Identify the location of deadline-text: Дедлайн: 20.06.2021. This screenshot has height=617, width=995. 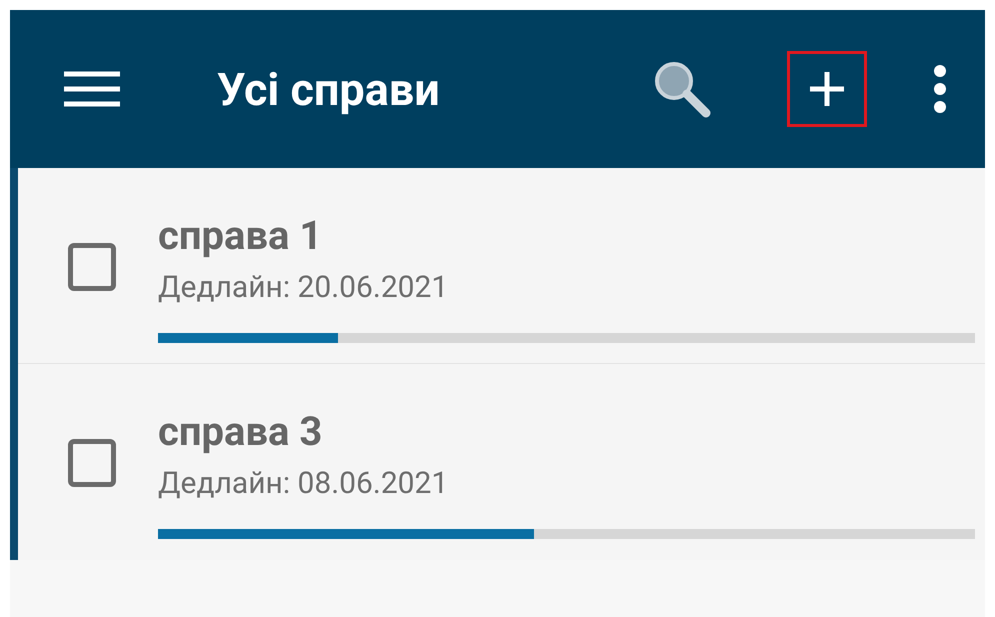
(304, 288).